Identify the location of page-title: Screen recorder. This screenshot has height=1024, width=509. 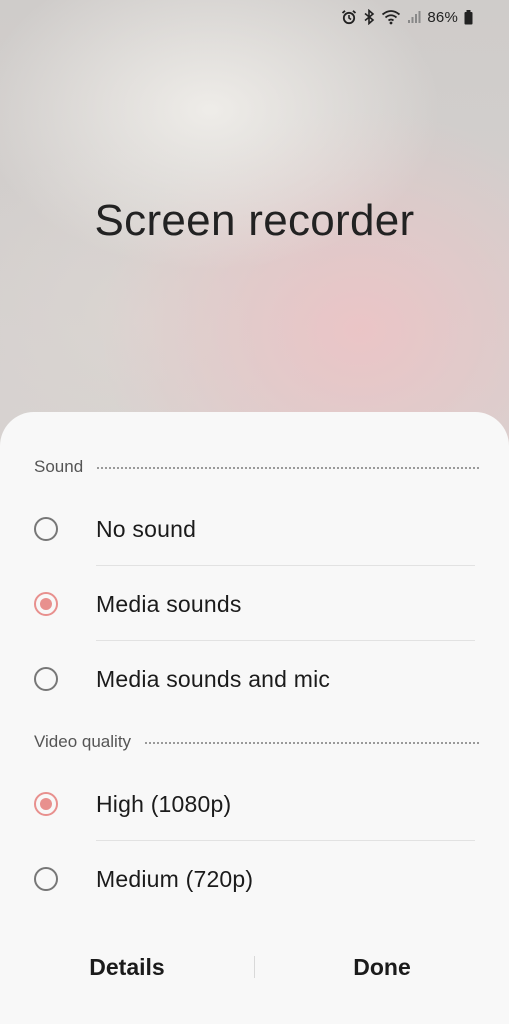
(254, 220).